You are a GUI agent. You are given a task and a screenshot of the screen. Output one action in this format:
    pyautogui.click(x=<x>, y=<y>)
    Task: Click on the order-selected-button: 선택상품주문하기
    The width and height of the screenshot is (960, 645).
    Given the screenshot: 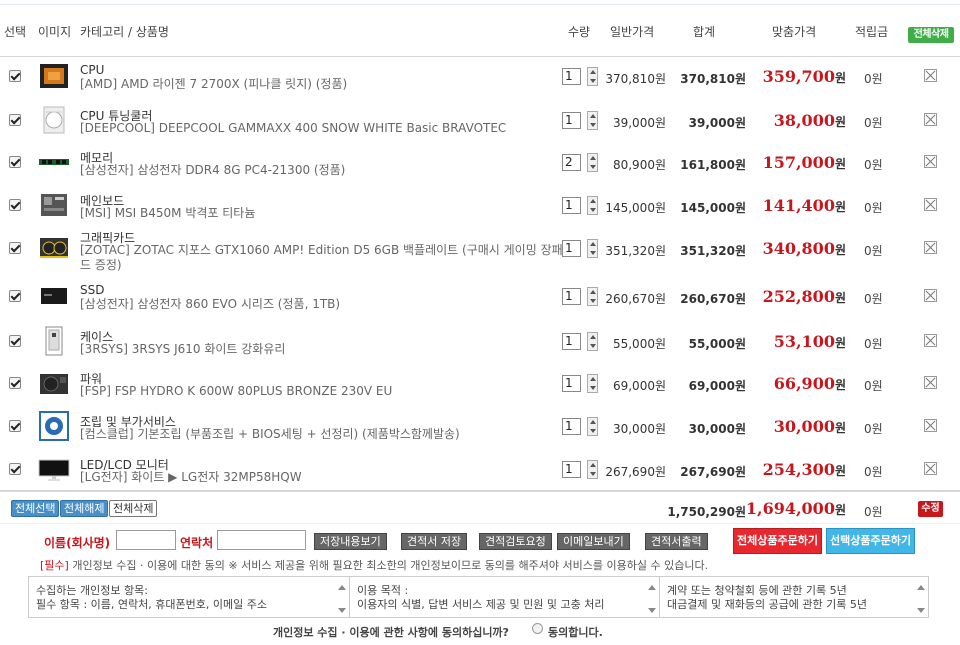 What is the action you would take?
    pyautogui.click(x=870, y=541)
    